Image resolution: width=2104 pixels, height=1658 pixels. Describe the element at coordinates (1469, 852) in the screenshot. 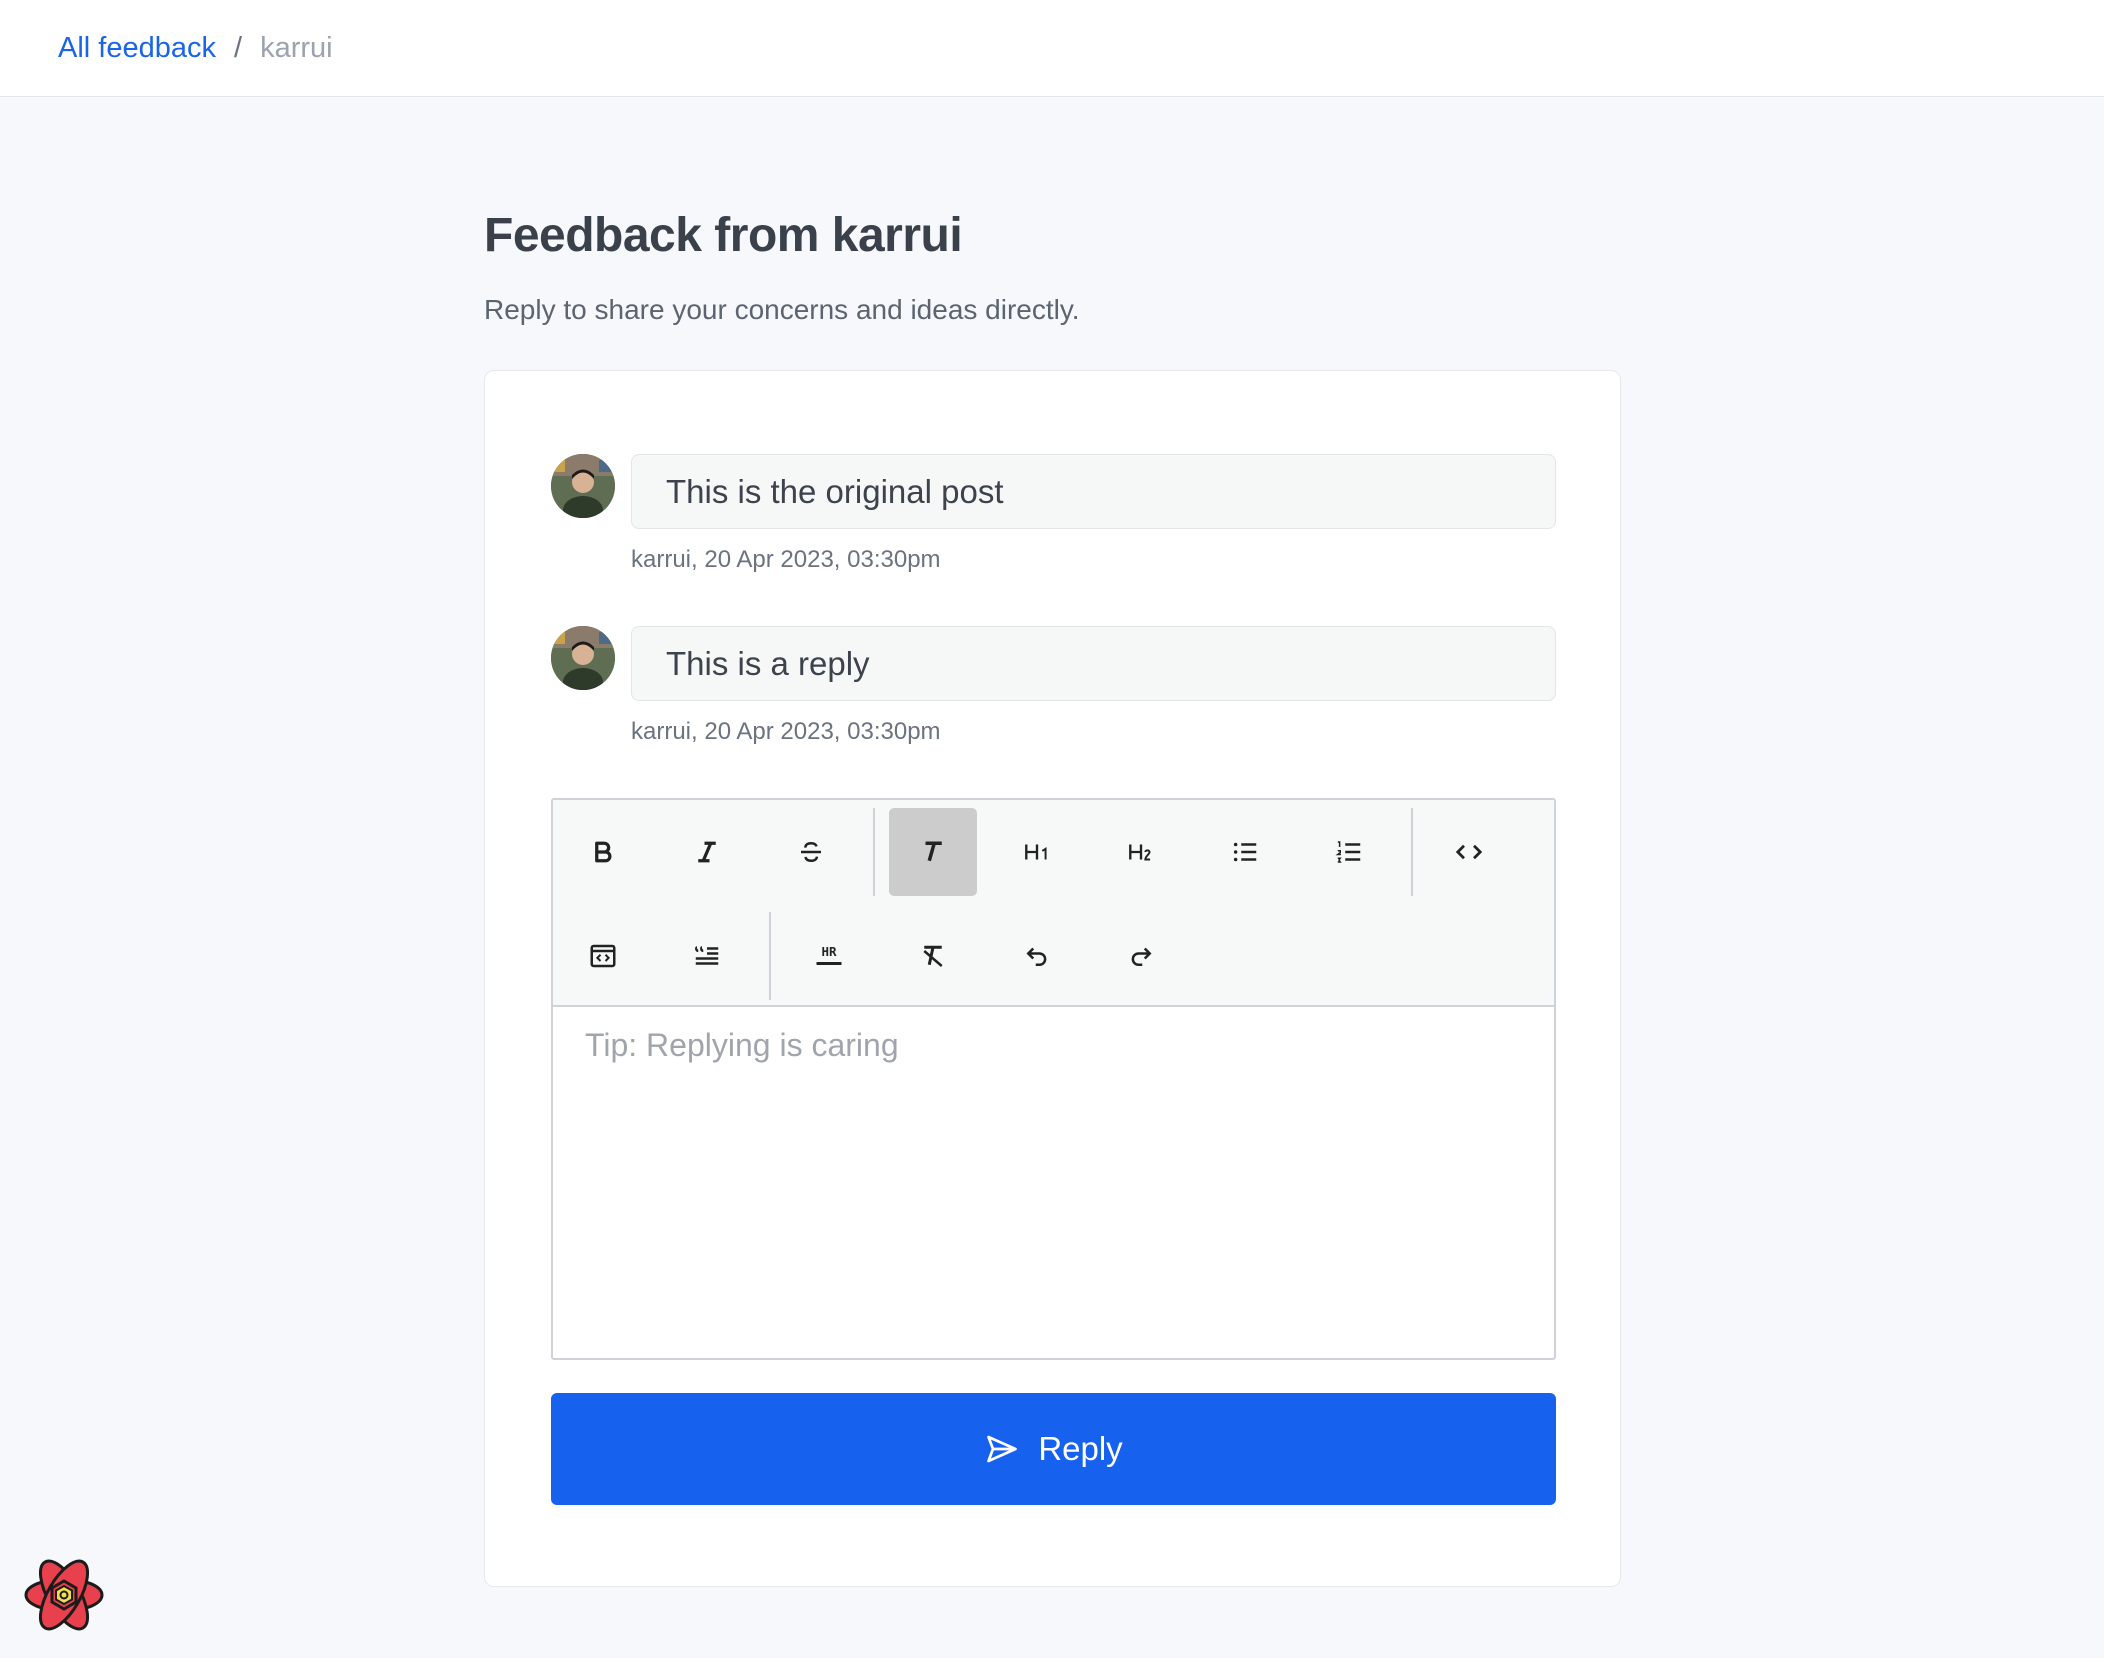

I see `code-icon` at that location.